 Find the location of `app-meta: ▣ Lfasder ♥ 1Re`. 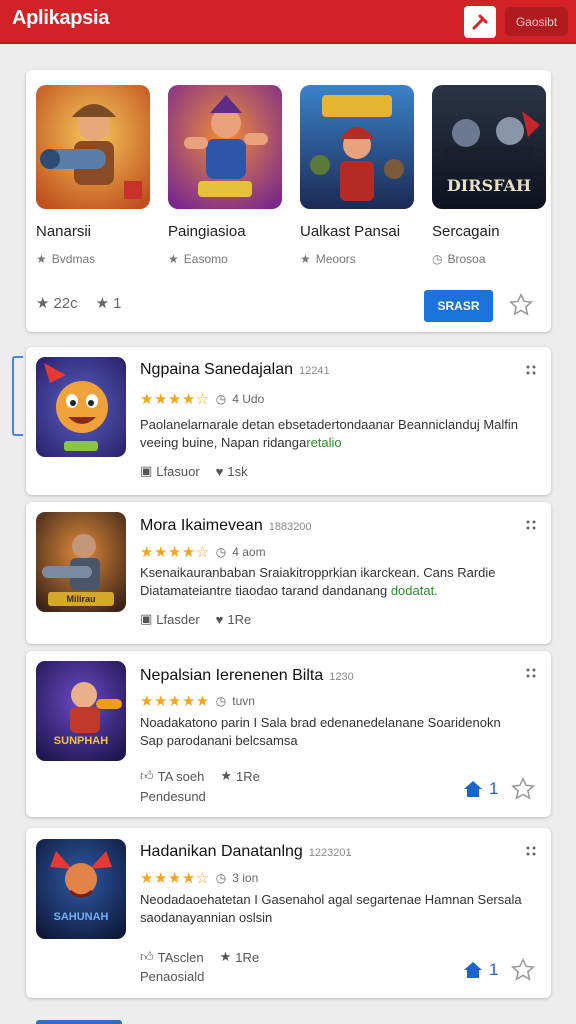

app-meta: ▣ Lfasder ♥ 1Re is located at coordinates (196, 619).